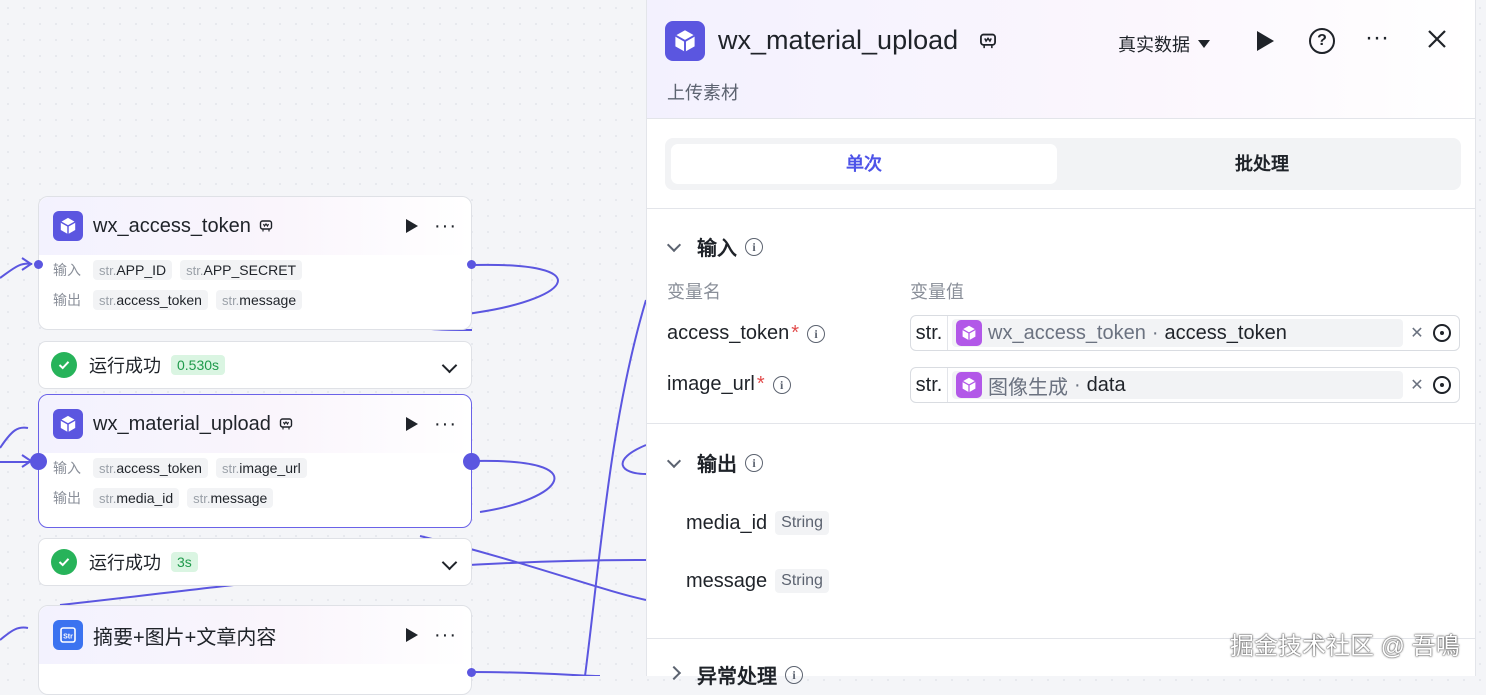  Describe the element at coordinates (133, 270) in the screenshot. I see `param-tag: str.APP_ID` at that location.